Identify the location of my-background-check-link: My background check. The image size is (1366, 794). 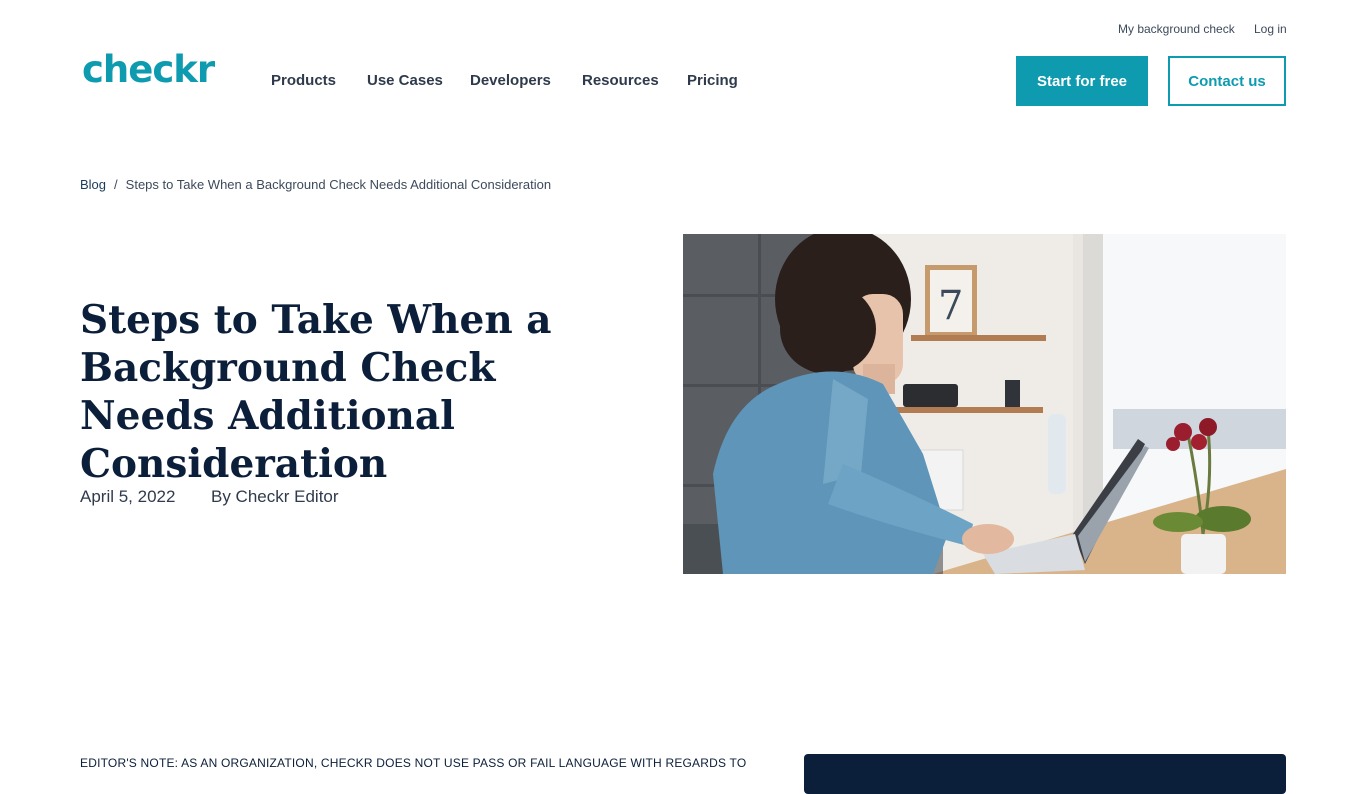
(1176, 29).